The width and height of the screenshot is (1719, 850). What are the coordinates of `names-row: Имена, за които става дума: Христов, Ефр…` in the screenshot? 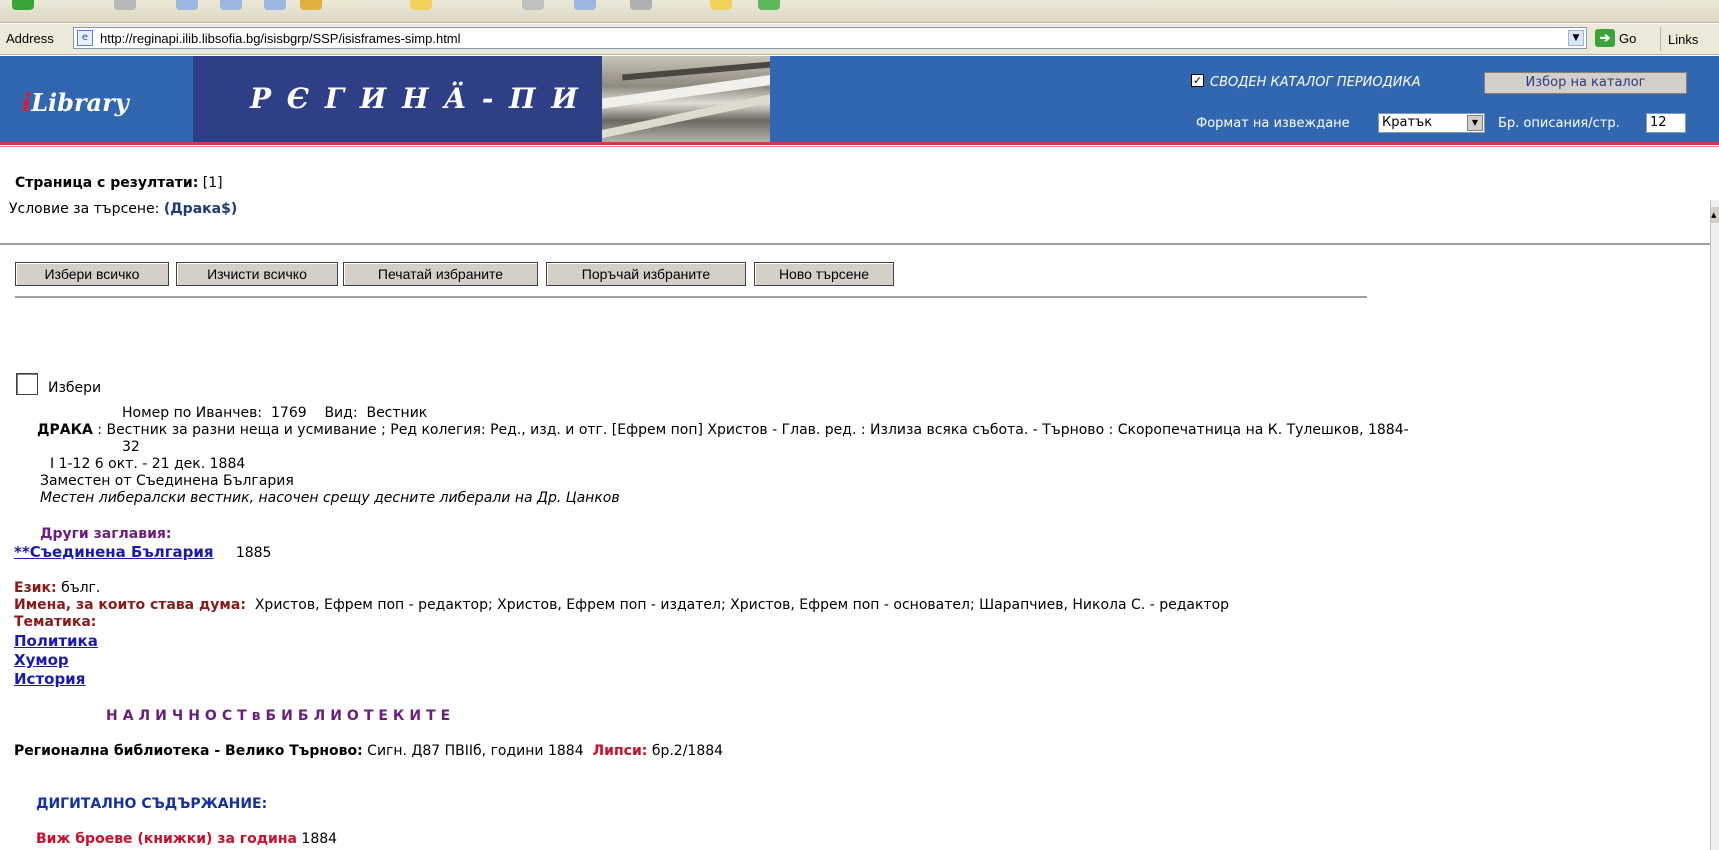 It's located at (622, 605).